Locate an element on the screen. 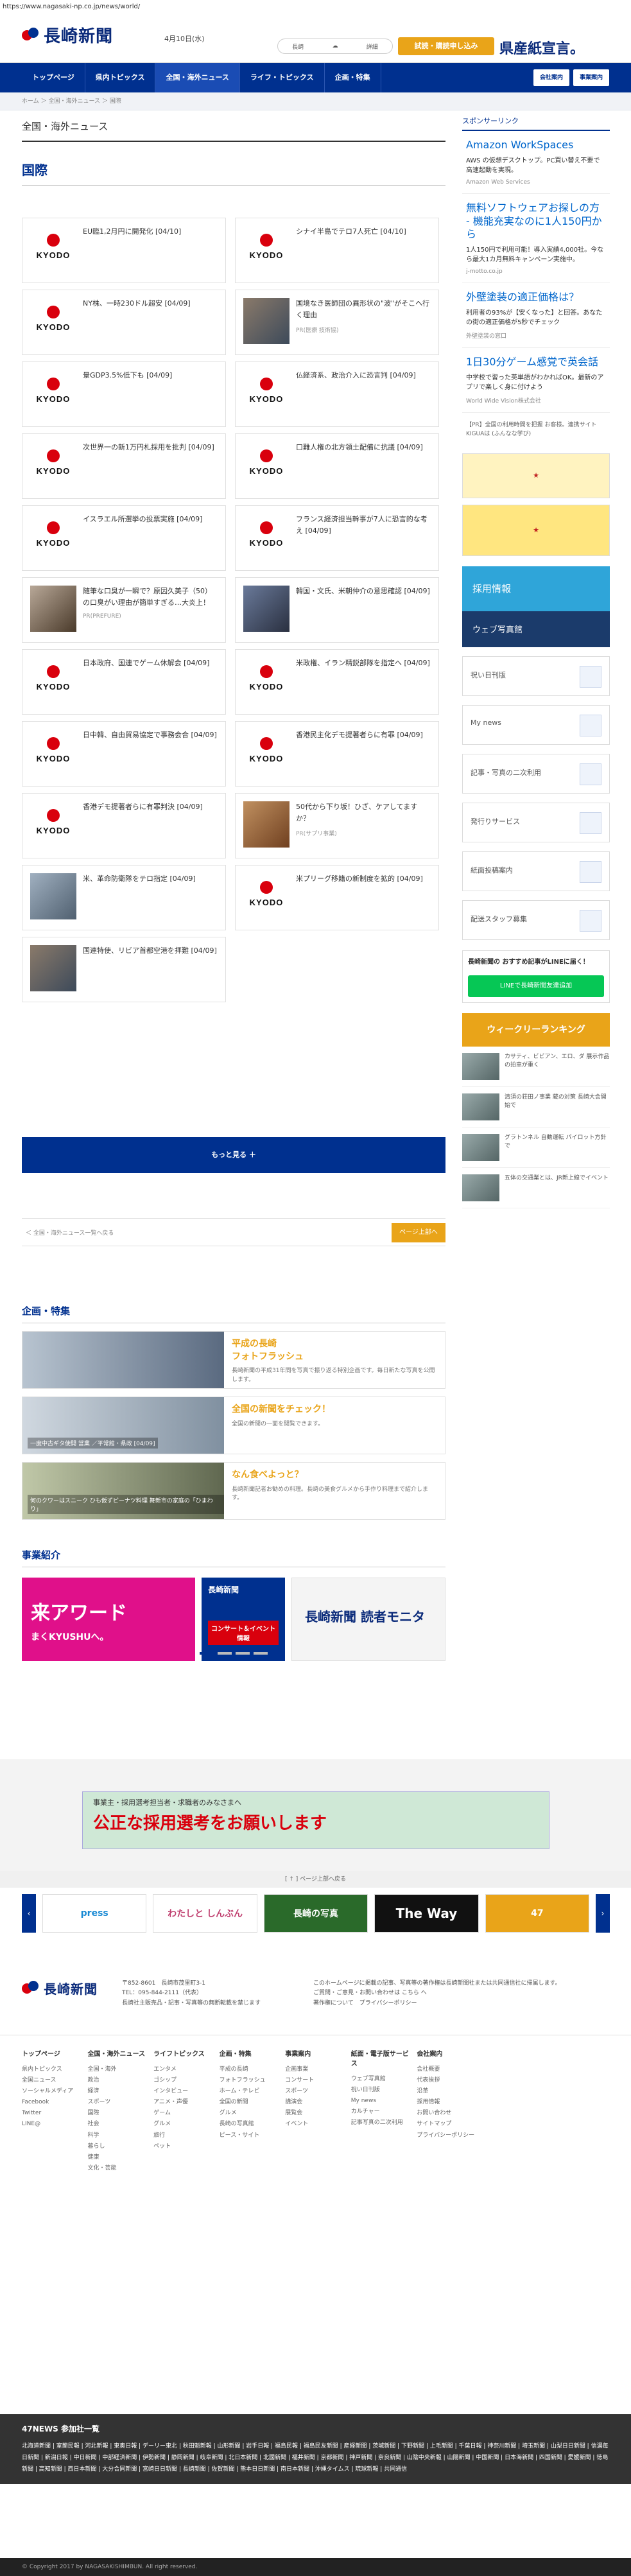 This screenshot has width=631, height=2576. side-link-box: 紙面投稿案内 is located at coordinates (536, 871).